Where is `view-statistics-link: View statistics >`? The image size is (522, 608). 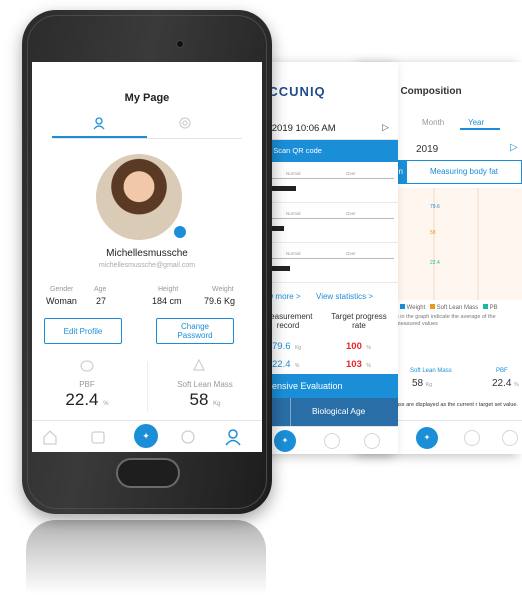
view-statistics-link: View statistics > is located at coordinates (344, 296).